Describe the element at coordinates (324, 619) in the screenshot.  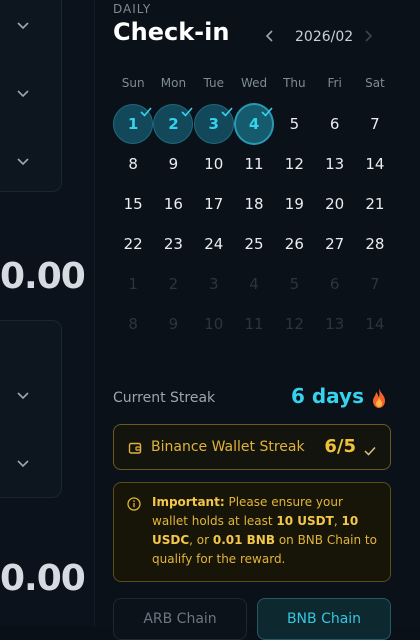
I see `tab-bnb-chain: BNB Chain` at that location.